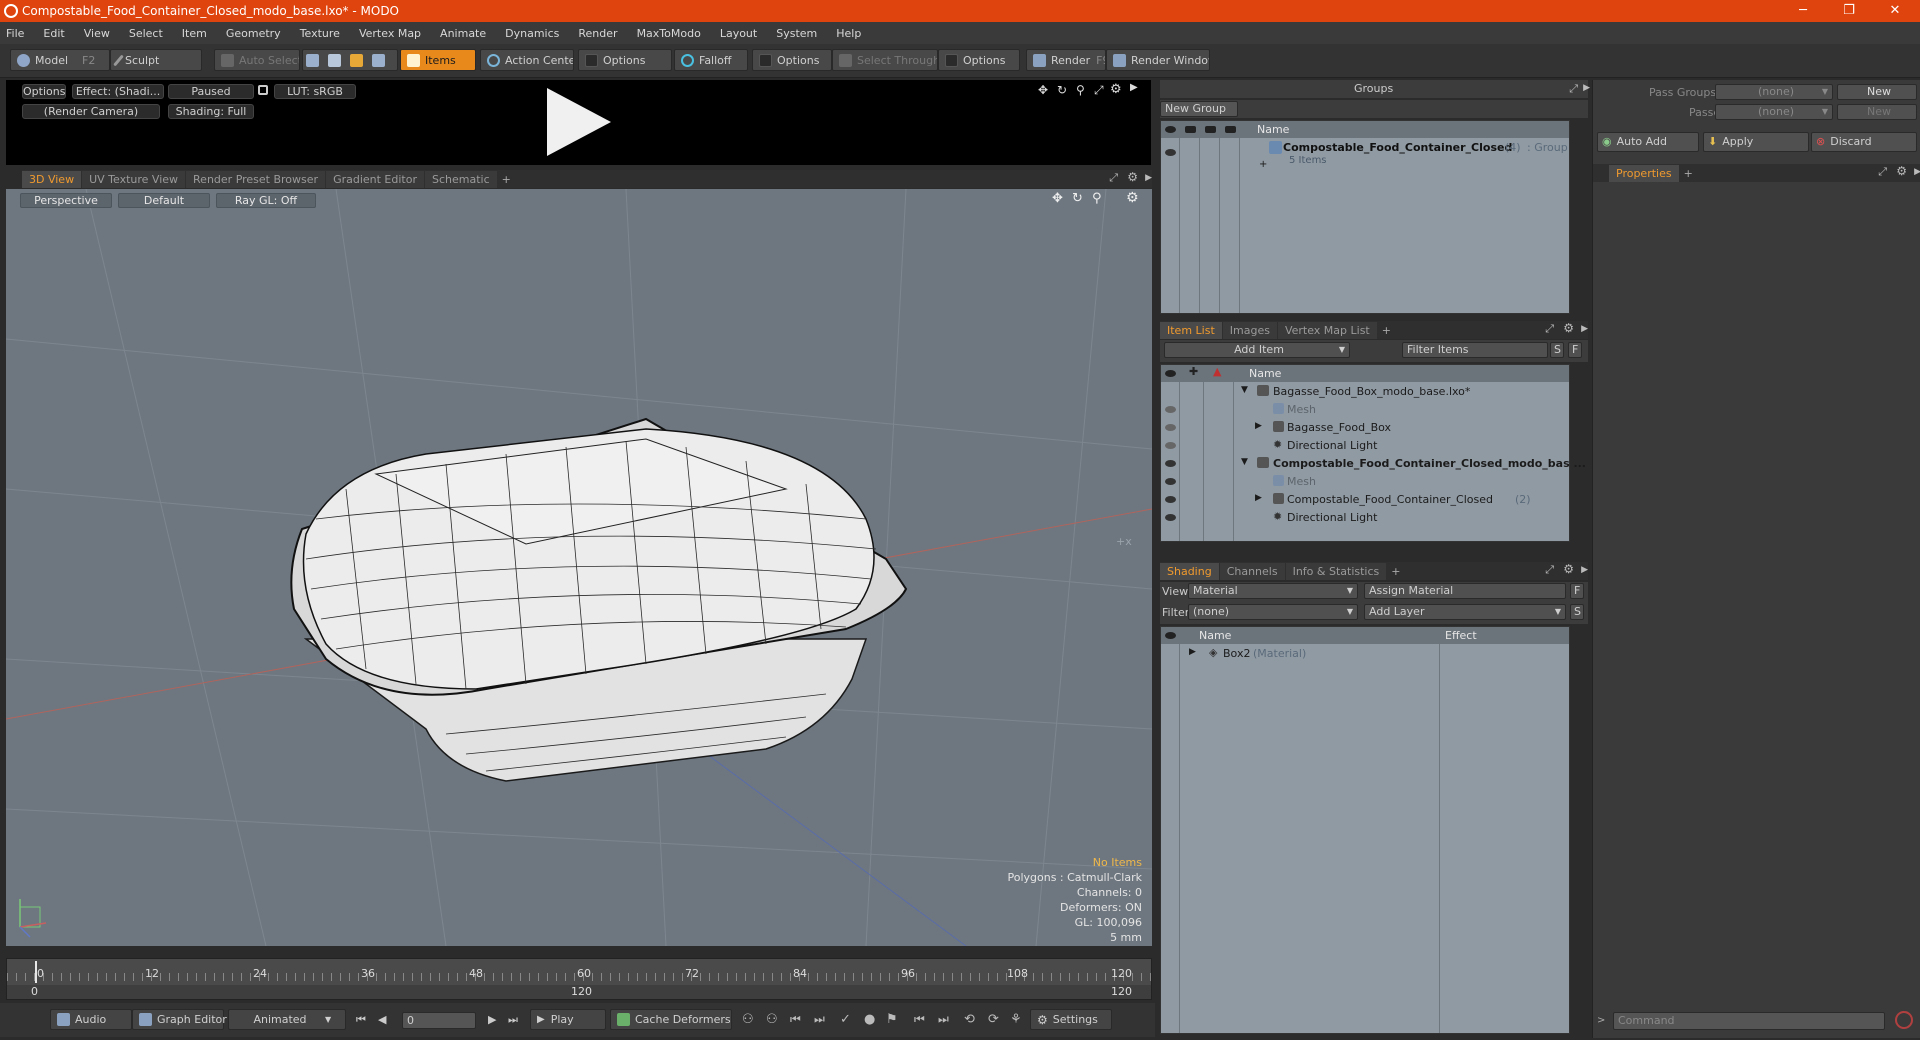 This screenshot has width=1920, height=1040. What do you see at coordinates (1904, 1020) in the screenshot?
I see `record-command-icon` at bounding box center [1904, 1020].